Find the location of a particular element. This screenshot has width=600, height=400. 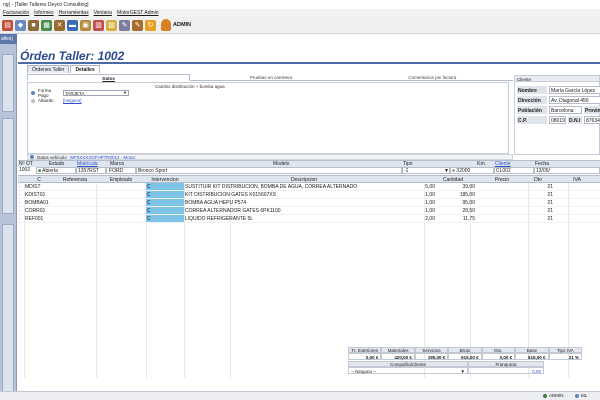

forma-pago-value: TARJETA is located at coordinates (75, 93).